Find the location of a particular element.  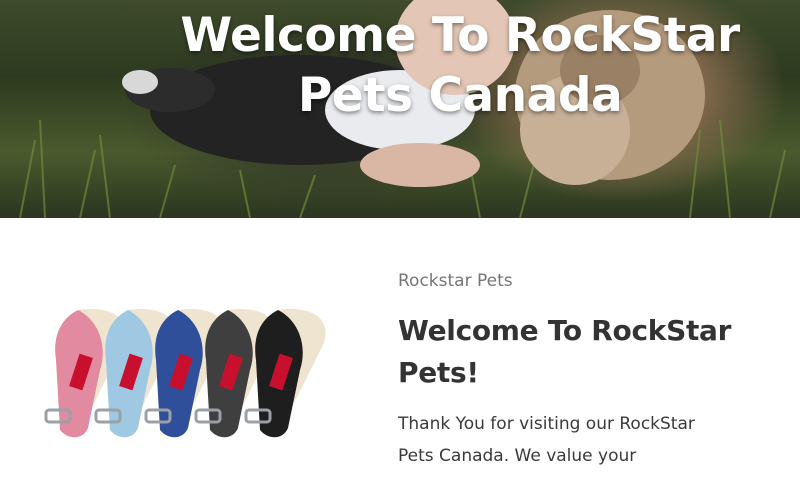

section-eyebrow: Rockstar Pets is located at coordinates (455, 281).